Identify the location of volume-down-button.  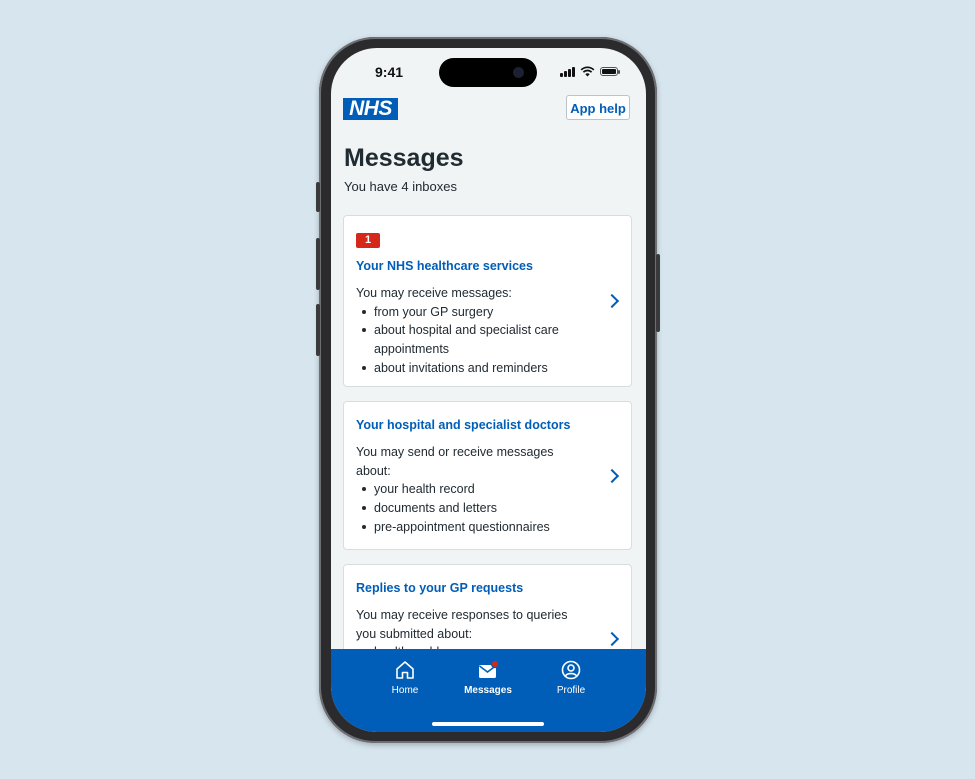
(318, 330).